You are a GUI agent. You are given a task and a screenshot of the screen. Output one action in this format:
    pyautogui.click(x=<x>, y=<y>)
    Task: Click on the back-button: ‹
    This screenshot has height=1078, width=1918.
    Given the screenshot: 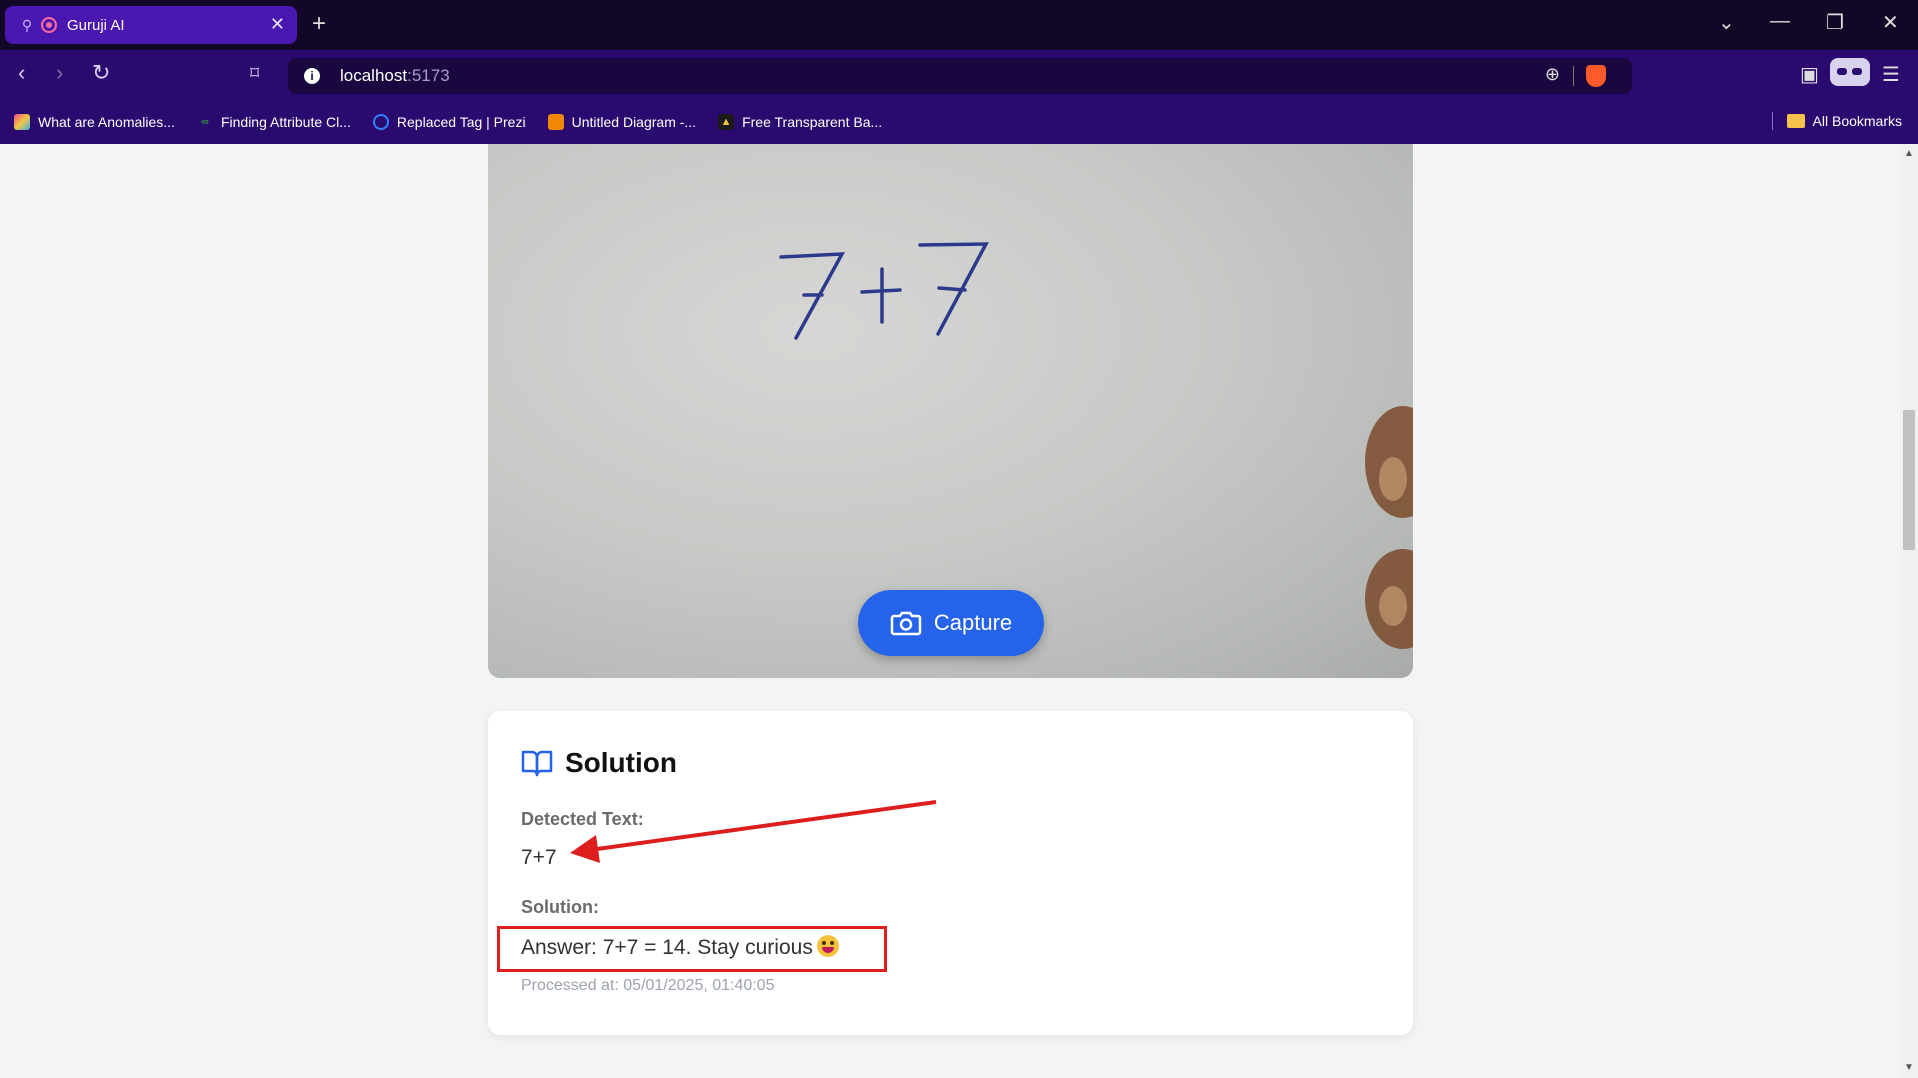 What is the action you would take?
    pyautogui.click(x=21, y=73)
    